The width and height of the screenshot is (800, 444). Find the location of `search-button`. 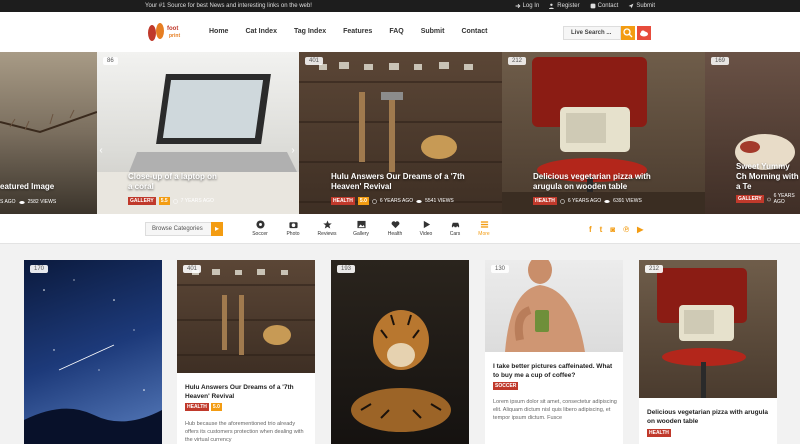

search-button is located at coordinates (628, 33).